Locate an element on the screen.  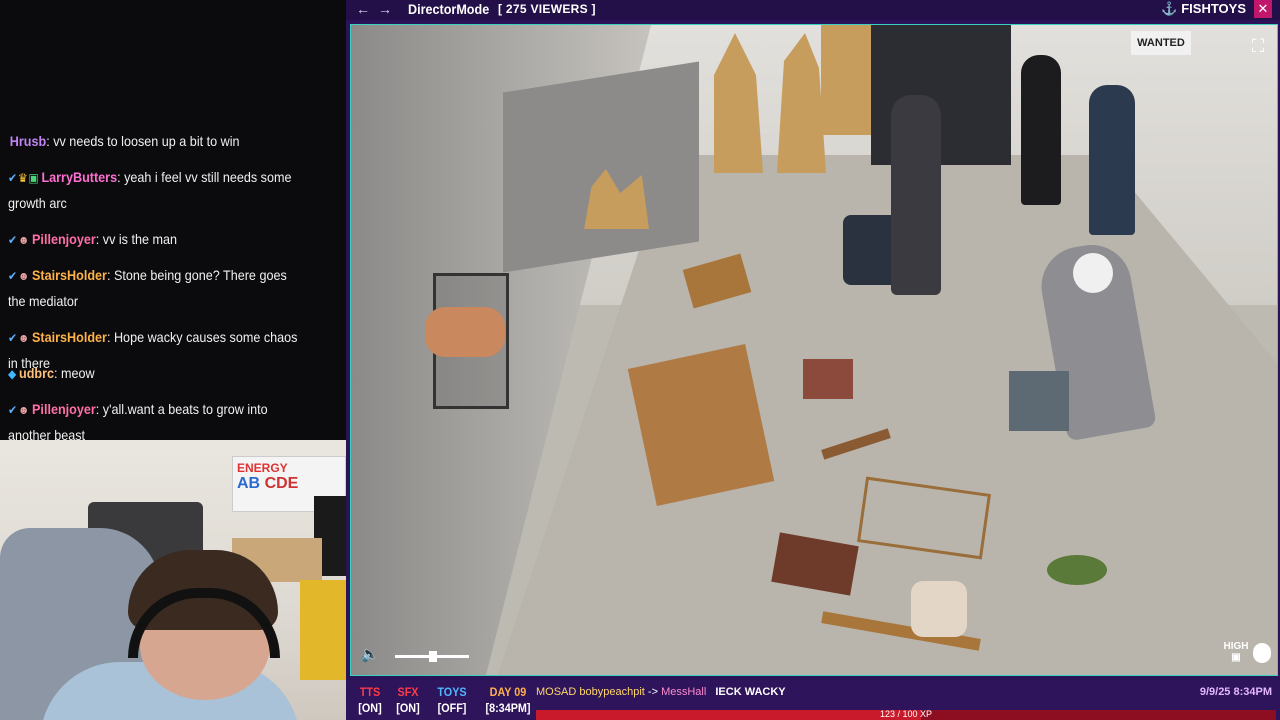
ticker-to: MessHall is located at coordinates (684, 692).